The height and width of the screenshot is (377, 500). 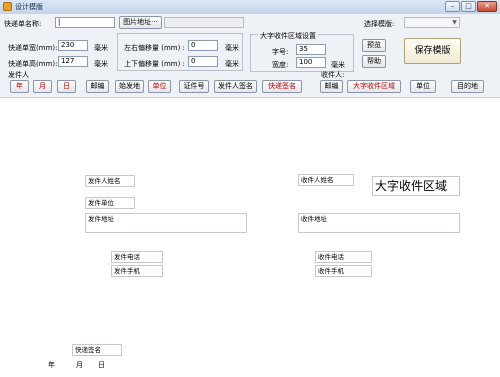 I want to click on help-button: 帮助, so click(x=374, y=61).